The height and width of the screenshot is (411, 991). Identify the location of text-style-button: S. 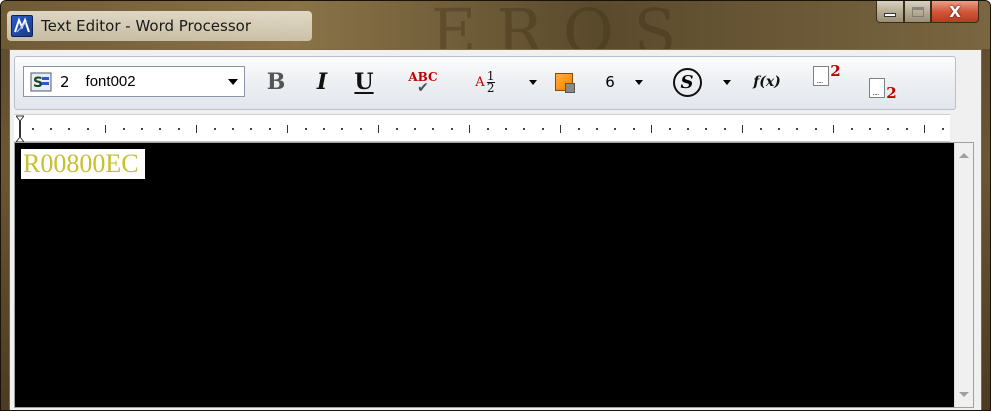
(687, 82).